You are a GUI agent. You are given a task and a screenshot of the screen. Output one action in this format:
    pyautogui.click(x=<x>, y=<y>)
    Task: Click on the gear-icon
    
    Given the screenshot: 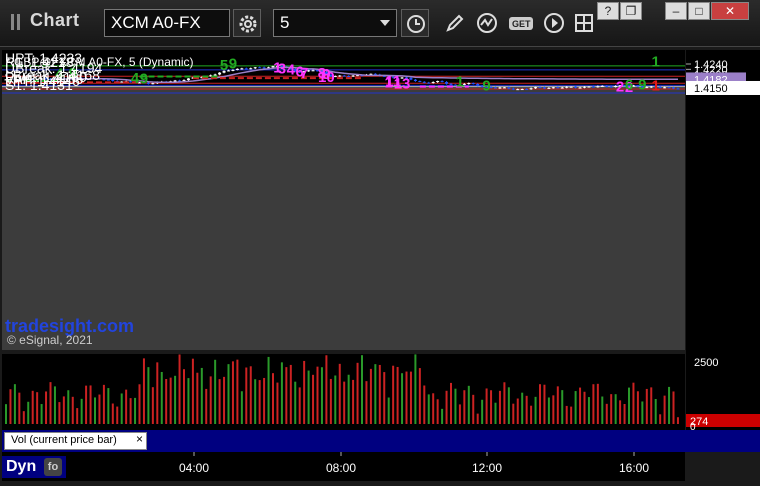 What is the action you would take?
    pyautogui.click(x=248, y=24)
    